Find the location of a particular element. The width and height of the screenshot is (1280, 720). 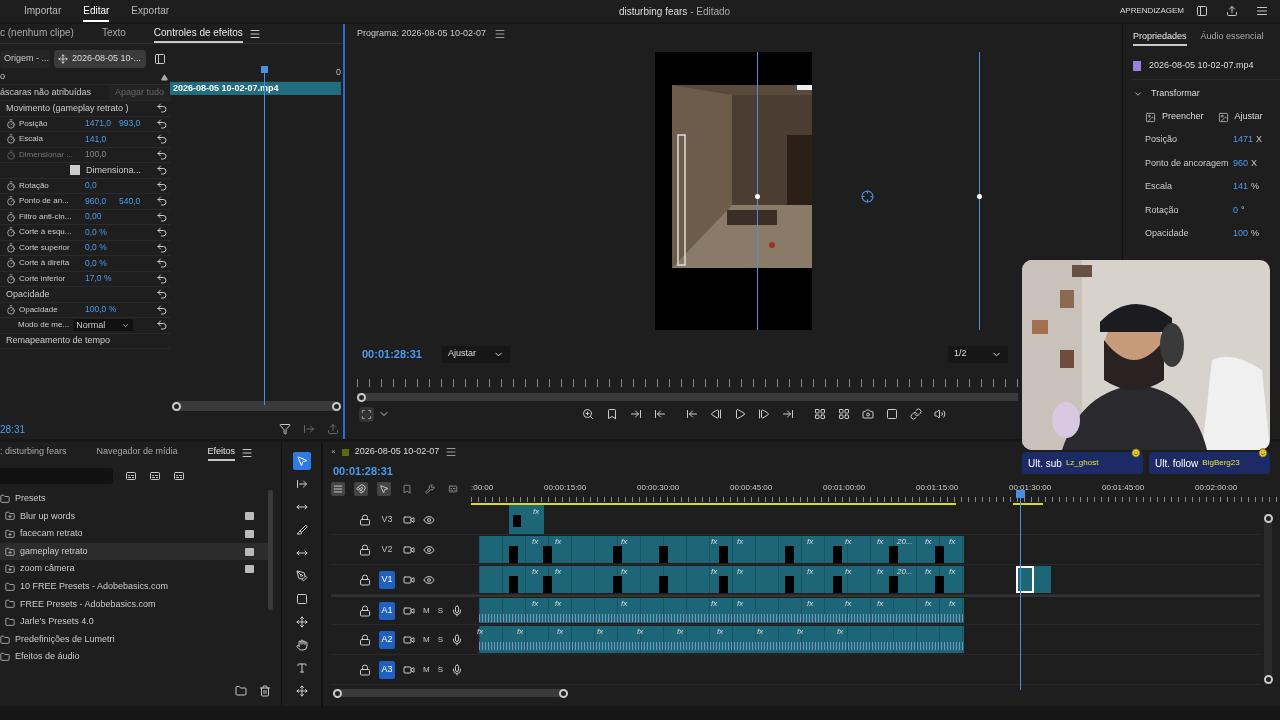

learn-button: APRENDIZAGEM is located at coordinates (1152, 11).